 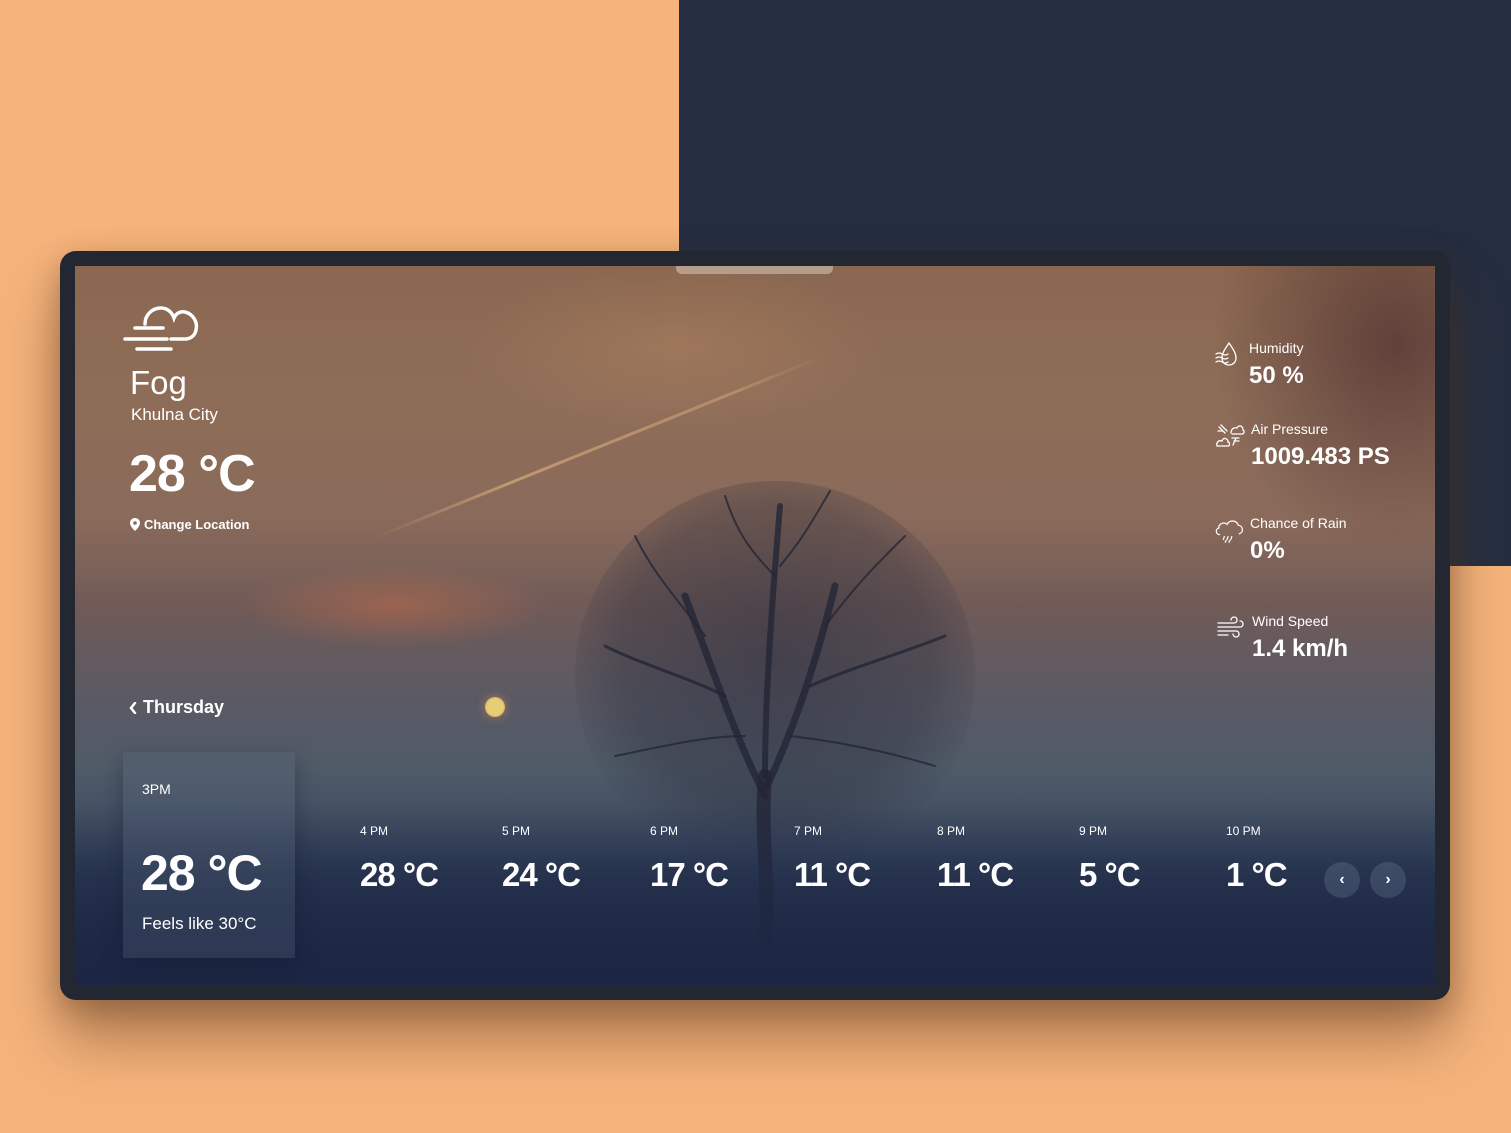 I want to click on air-pressure-icon, so click(x=1230, y=435).